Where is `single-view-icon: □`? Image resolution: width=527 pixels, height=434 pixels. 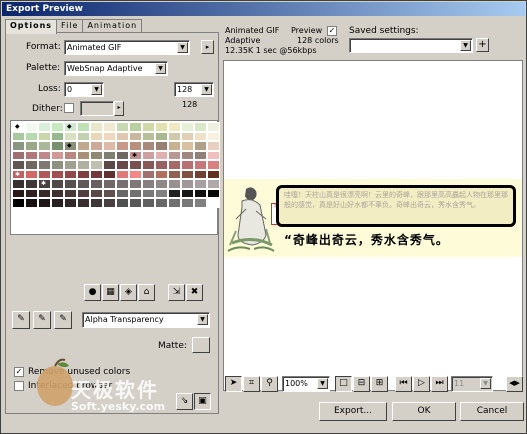 single-view-icon: □ is located at coordinates (343, 384).